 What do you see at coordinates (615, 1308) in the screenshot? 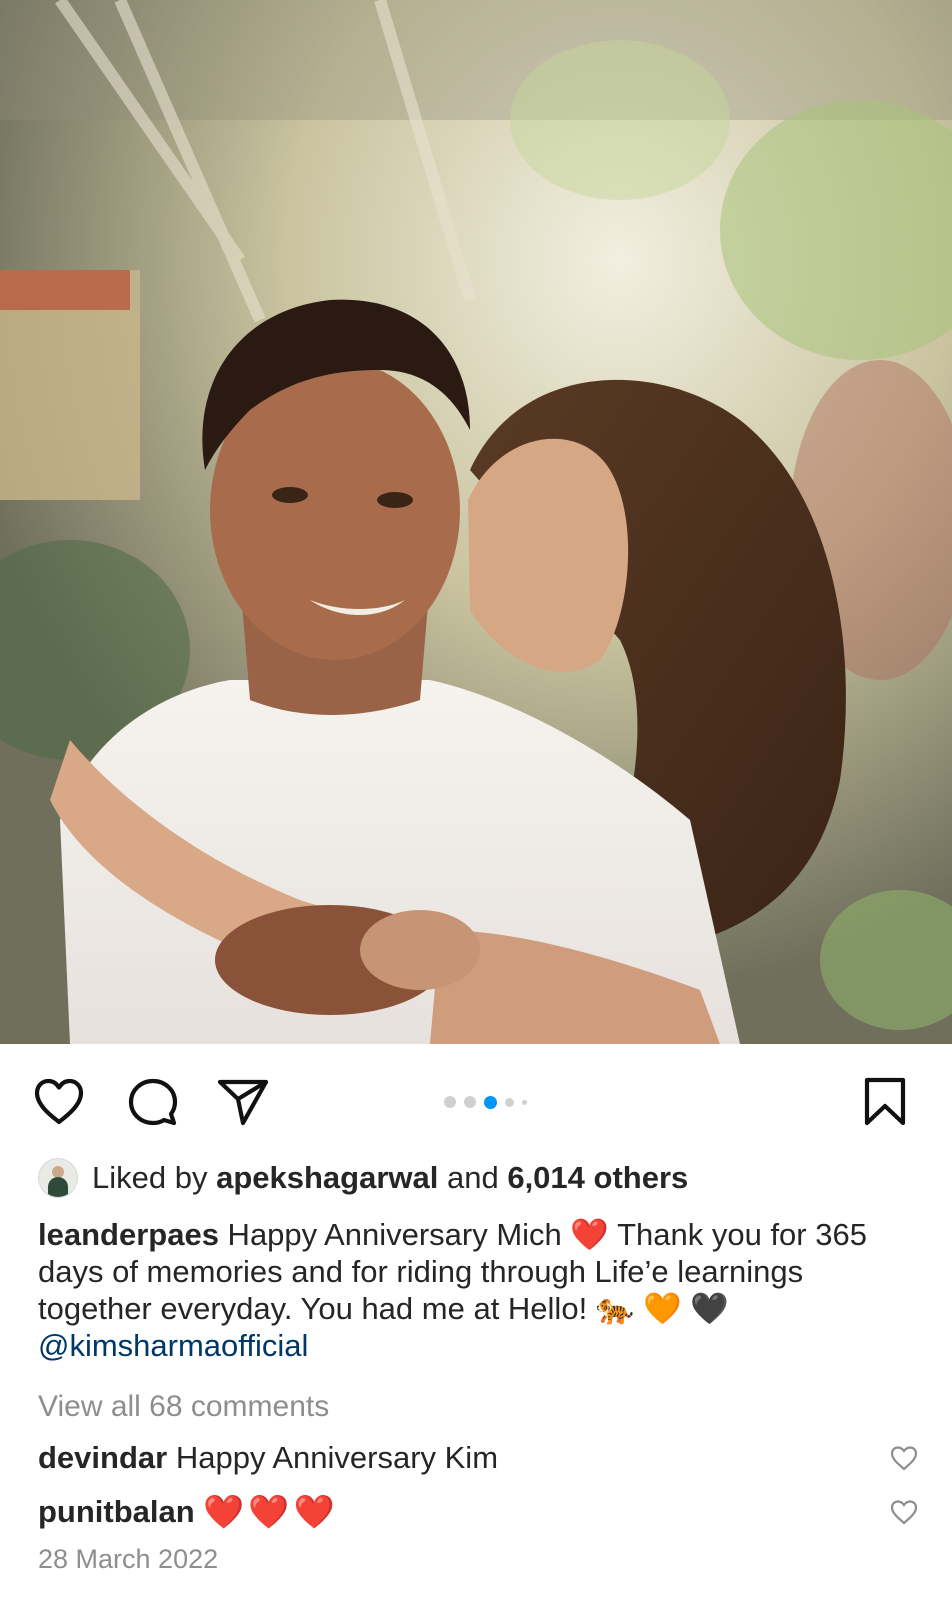
I see `tiger-emoji: 🐅` at bounding box center [615, 1308].